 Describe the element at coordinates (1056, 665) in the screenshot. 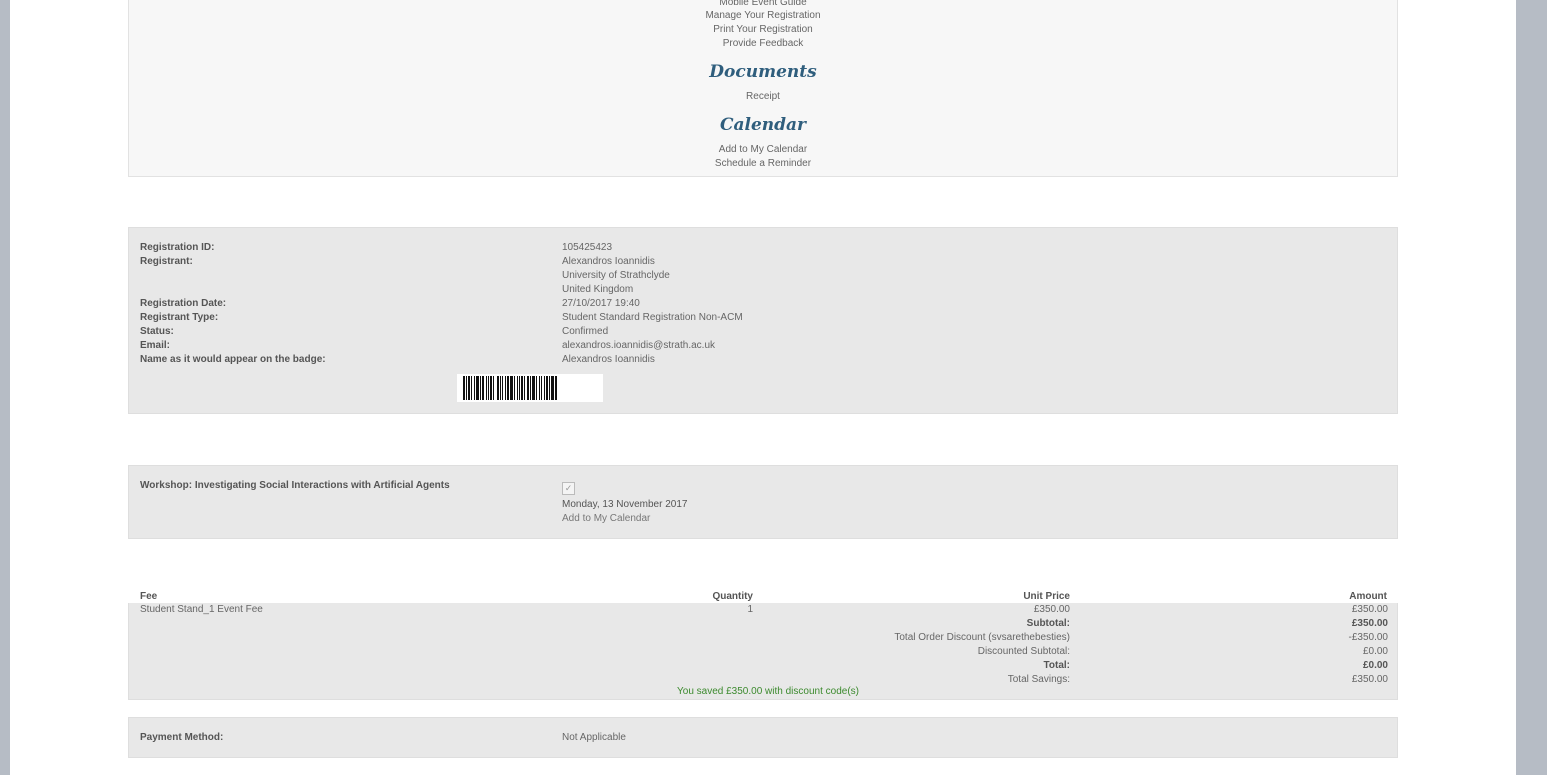

I see `total-label: Total:` at that location.